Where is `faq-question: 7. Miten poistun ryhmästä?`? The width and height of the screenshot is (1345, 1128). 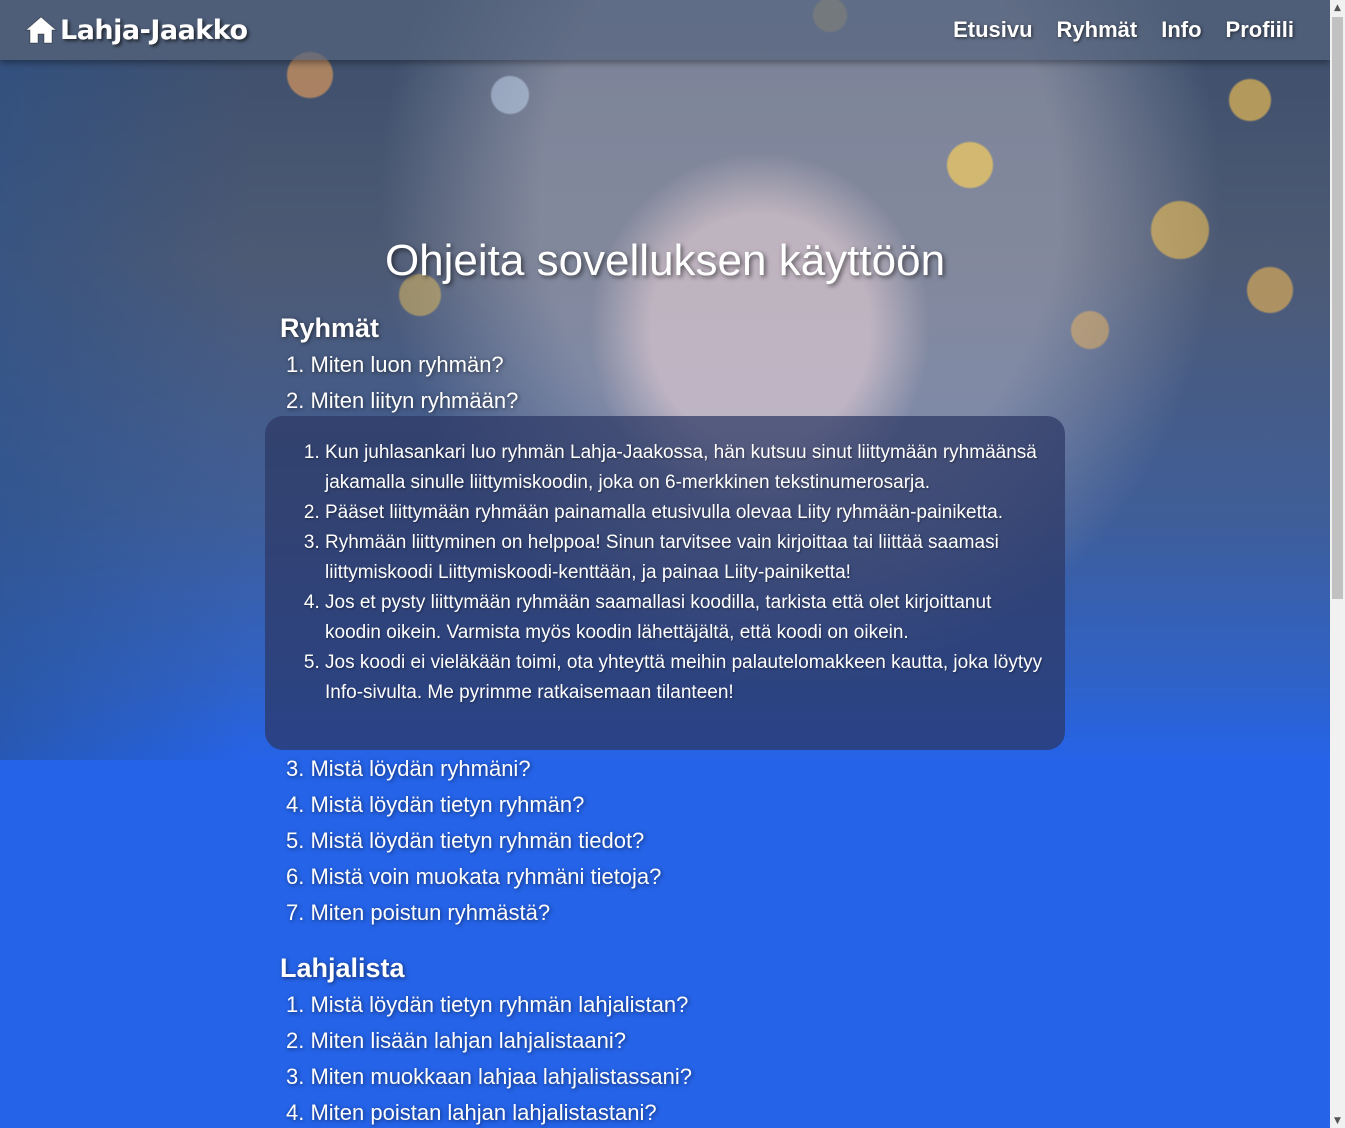 faq-question: 7. Miten poistun ryhmästä? is located at coordinates (418, 913).